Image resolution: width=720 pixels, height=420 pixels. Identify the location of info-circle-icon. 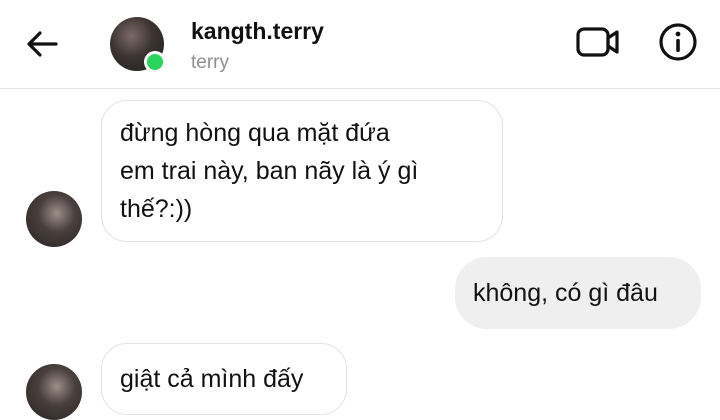
(678, 42).